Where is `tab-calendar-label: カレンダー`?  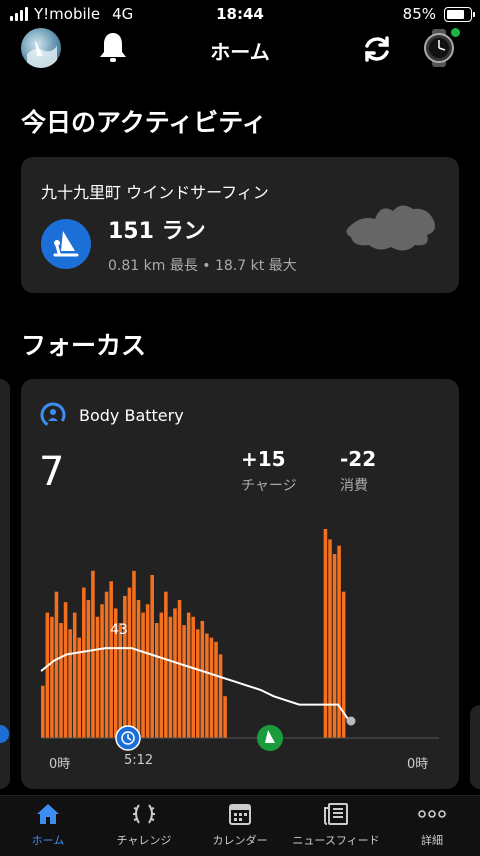 tab-calendar-label: カレンダー is located at coordinates (240, 840).